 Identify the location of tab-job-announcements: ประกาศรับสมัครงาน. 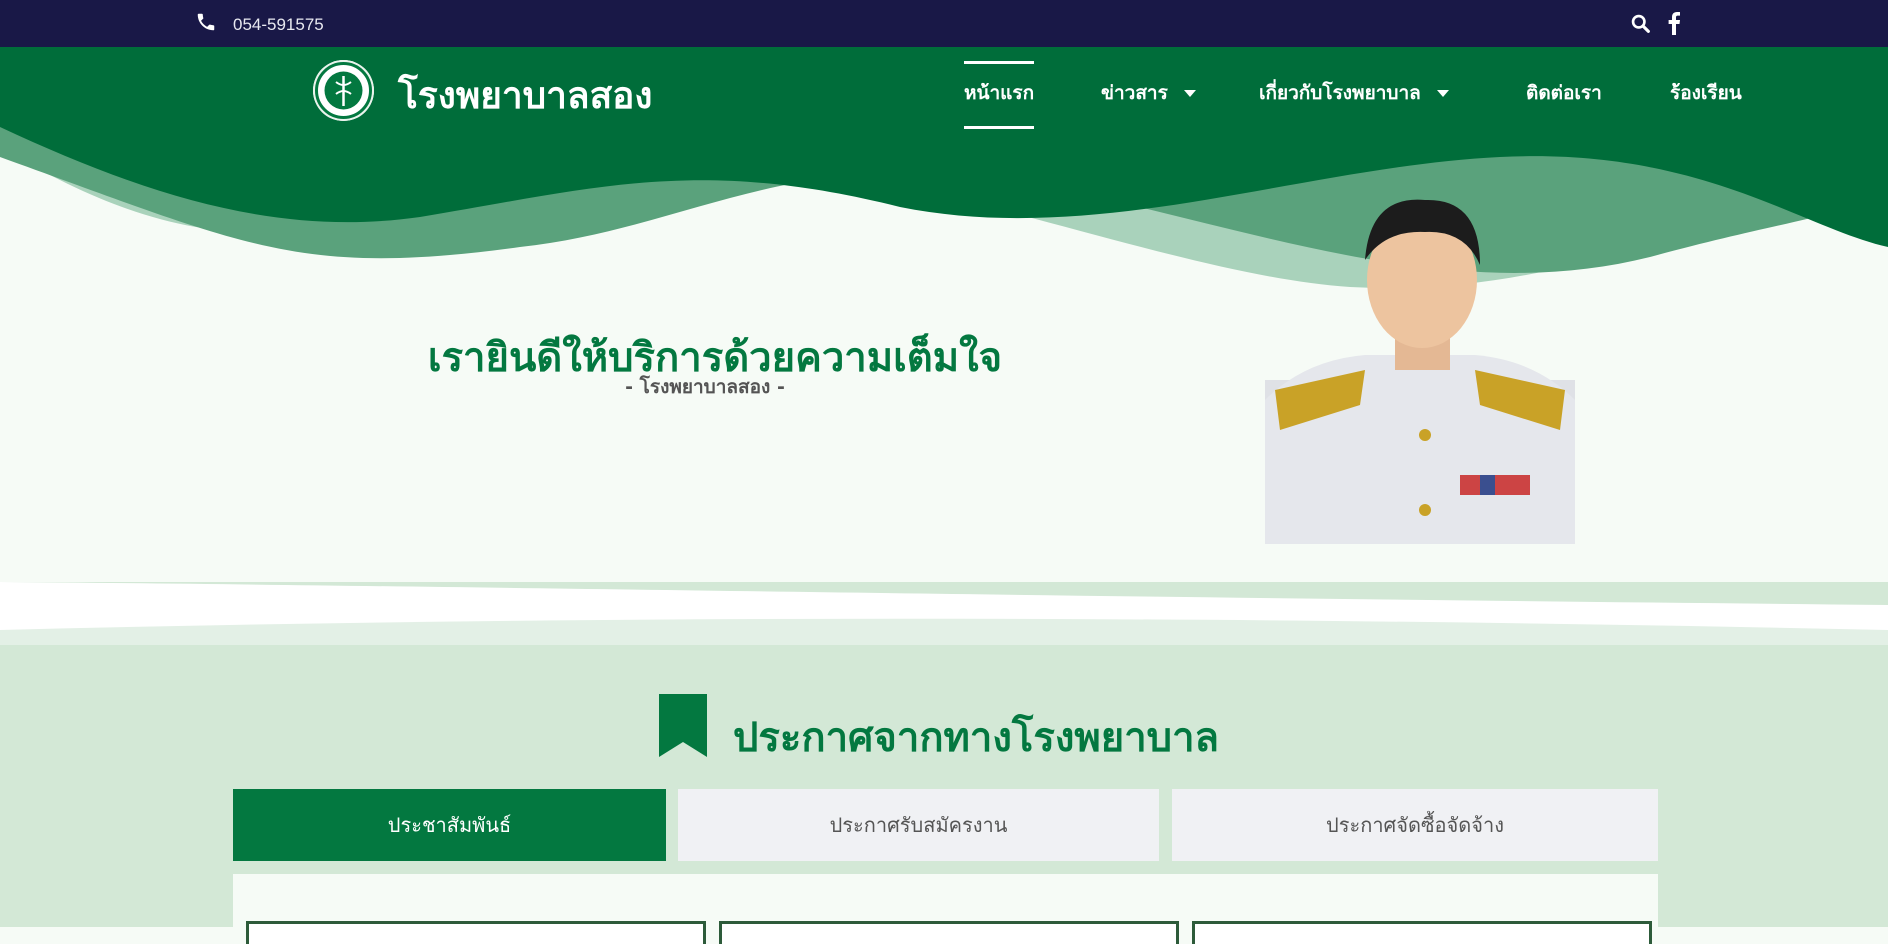
(918, 825).